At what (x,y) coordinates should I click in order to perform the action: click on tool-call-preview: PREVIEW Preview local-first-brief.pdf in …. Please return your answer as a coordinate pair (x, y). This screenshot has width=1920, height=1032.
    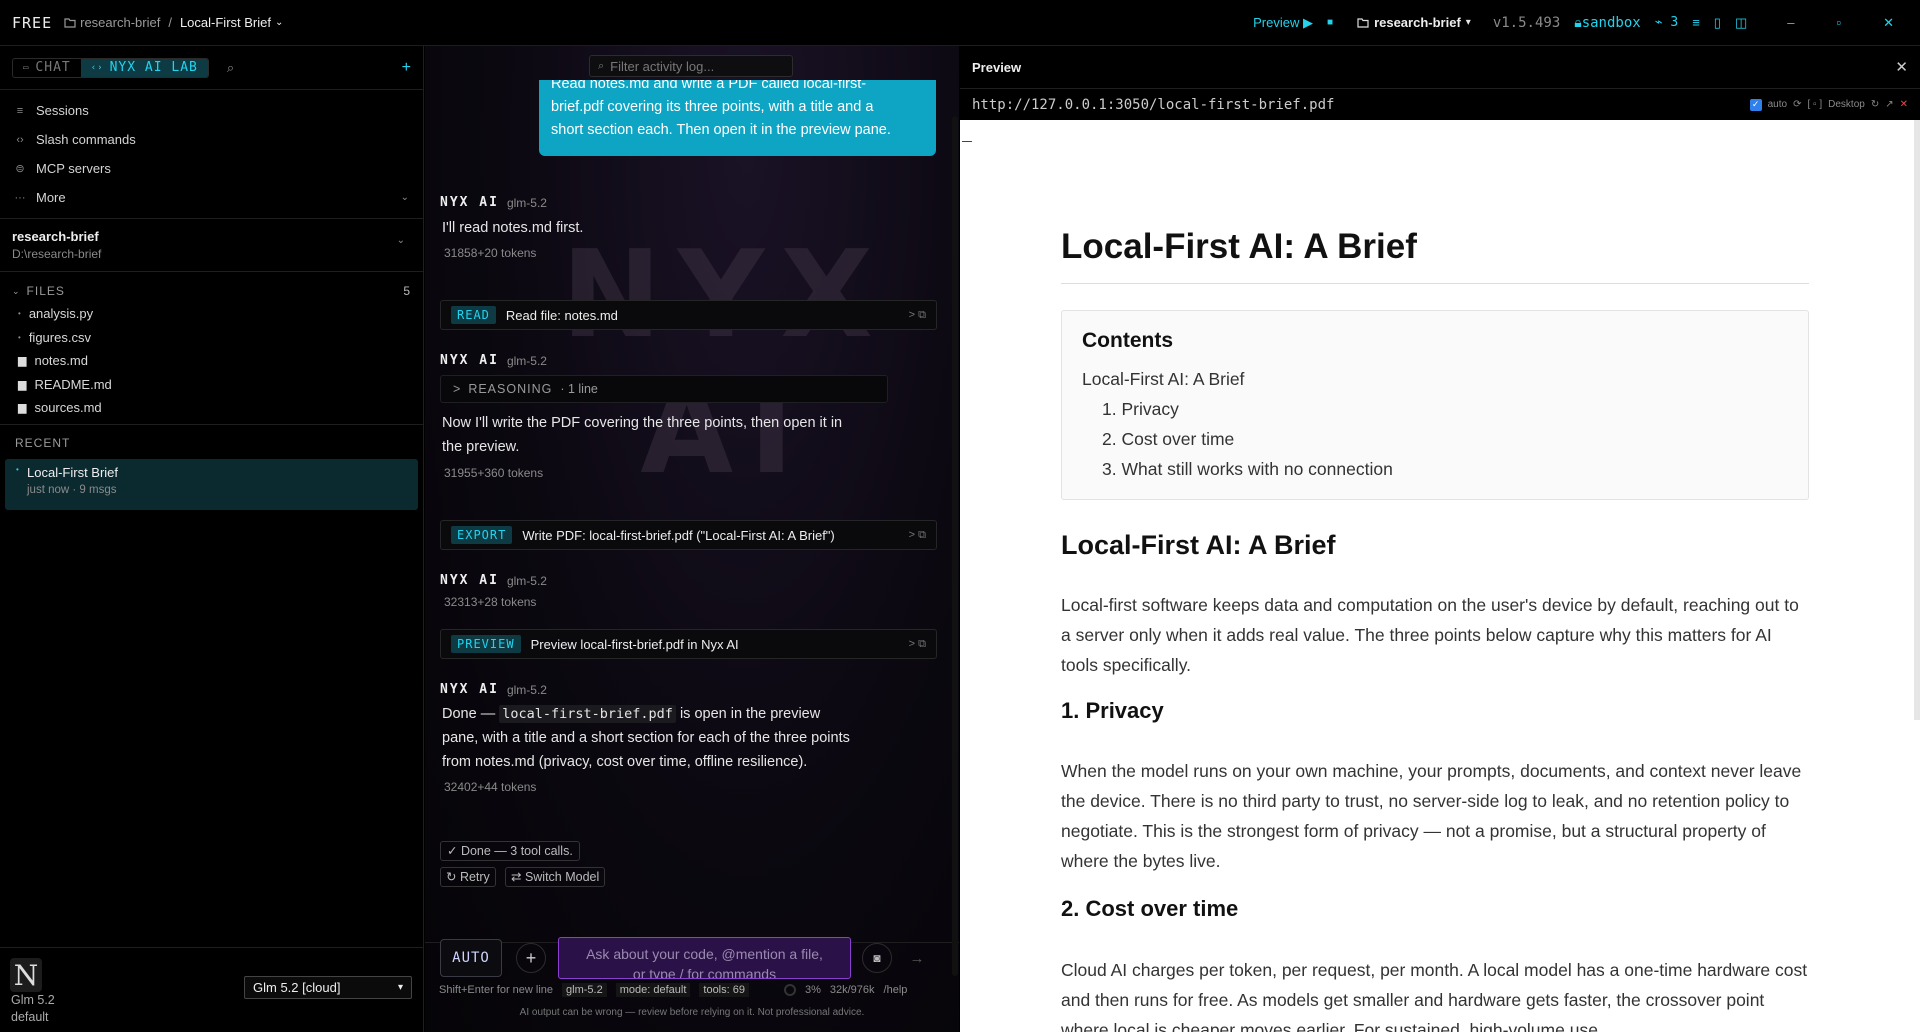
    Looking at the image, I should click on (688, 644).